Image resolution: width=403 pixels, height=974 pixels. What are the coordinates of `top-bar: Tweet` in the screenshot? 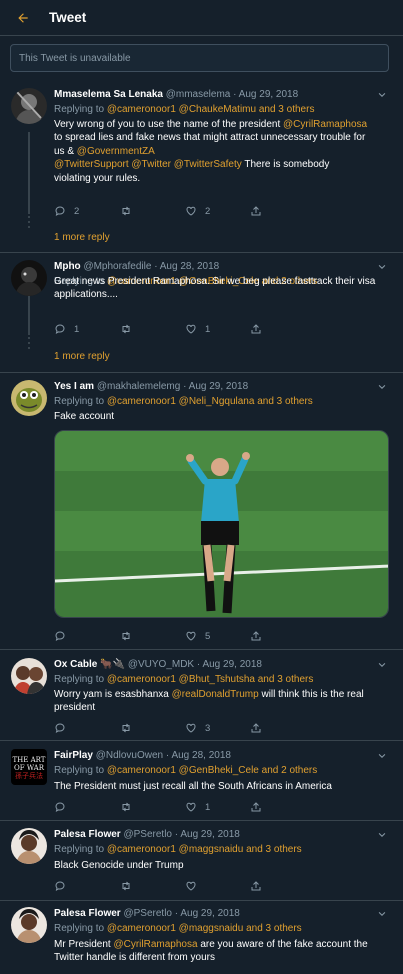 It's located at (201, 18).